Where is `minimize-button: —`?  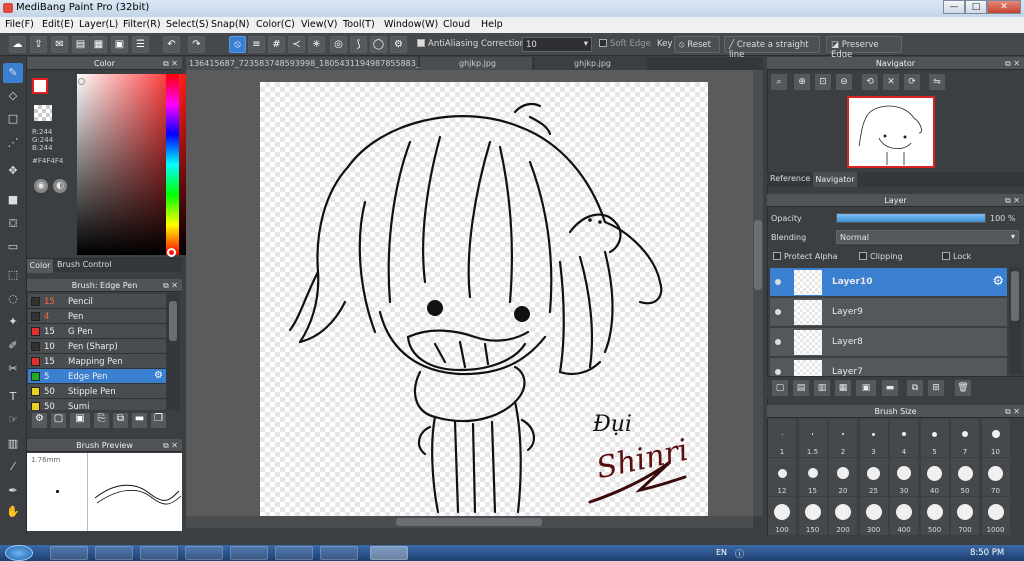
minimize-button: — is located at coordinates (954, 7).